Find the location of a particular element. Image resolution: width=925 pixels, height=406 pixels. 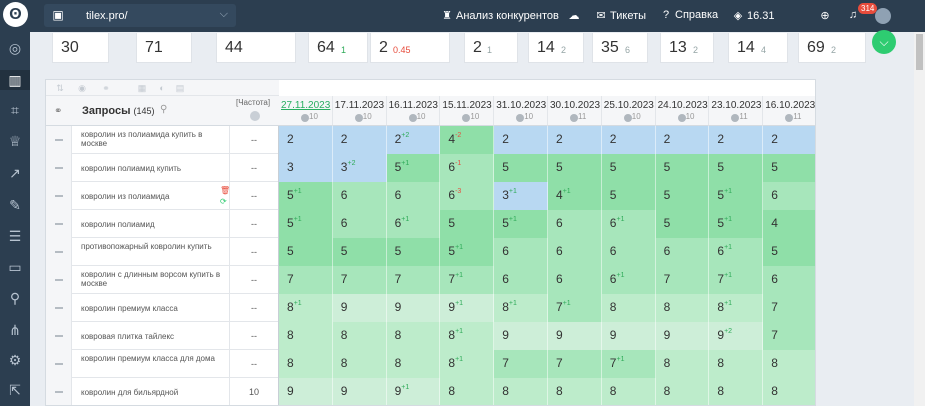

frequency-header: [Частота] is located at coordinates (253, 102).